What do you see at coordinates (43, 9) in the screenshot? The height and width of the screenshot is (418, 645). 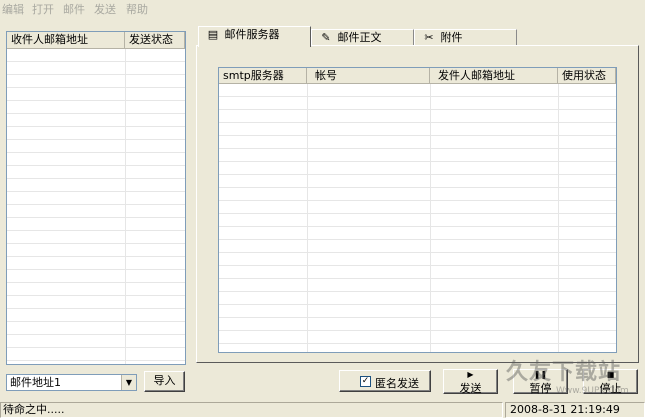 I see `menu-open: 打开` at bounding box center [43, 9].